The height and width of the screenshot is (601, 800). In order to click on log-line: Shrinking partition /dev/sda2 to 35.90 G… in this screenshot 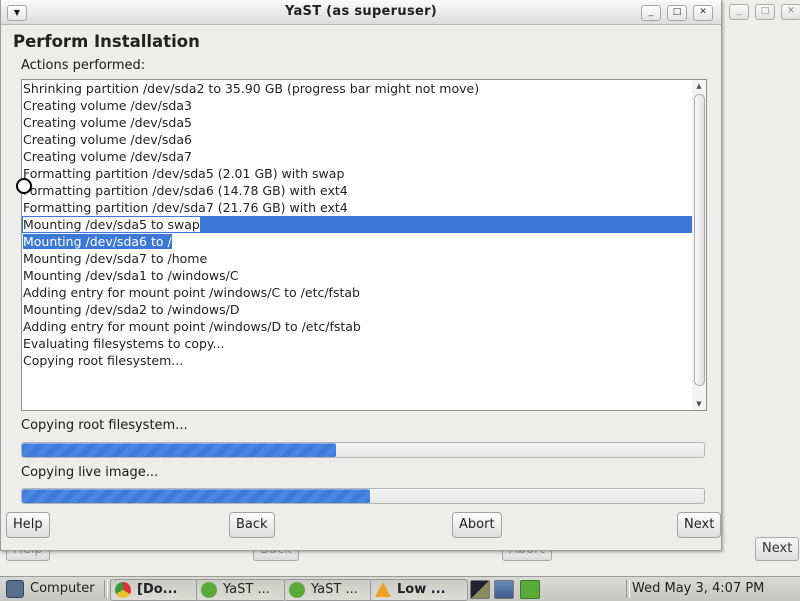, I will do `click(251, 88)`.